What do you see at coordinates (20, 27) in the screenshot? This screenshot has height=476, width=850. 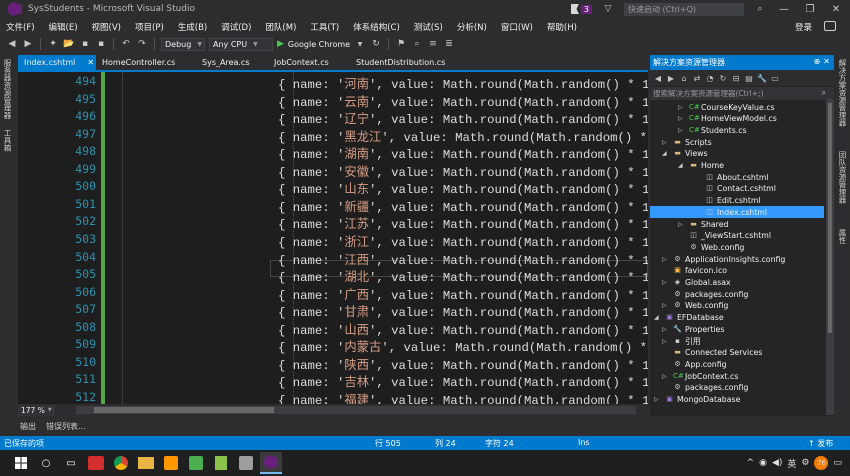 I see `menu-file: 文件(F)` at bounding box center [20, 27].